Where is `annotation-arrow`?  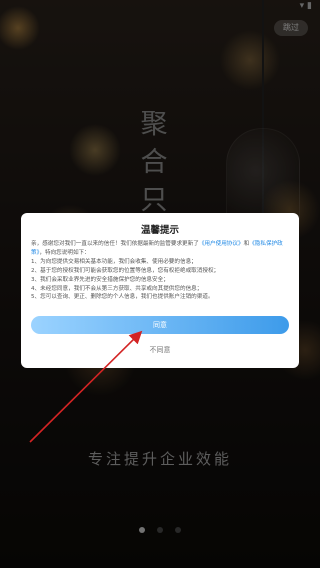 annotation-arrow is located at coordinates (86, 386).